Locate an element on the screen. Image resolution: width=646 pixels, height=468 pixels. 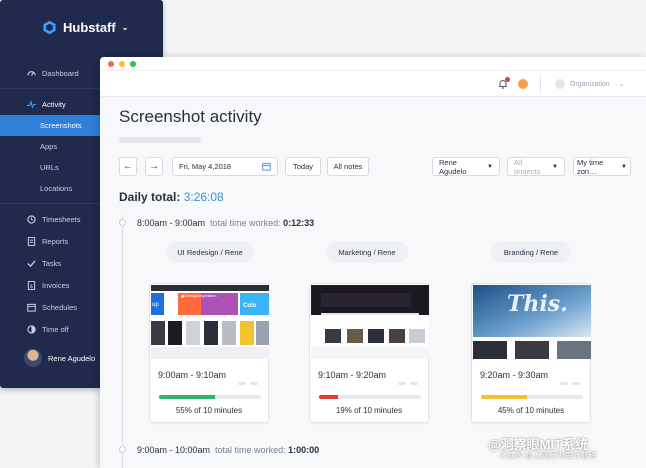
daily-total-label: Daily total: is located at coordinates (150, 197).